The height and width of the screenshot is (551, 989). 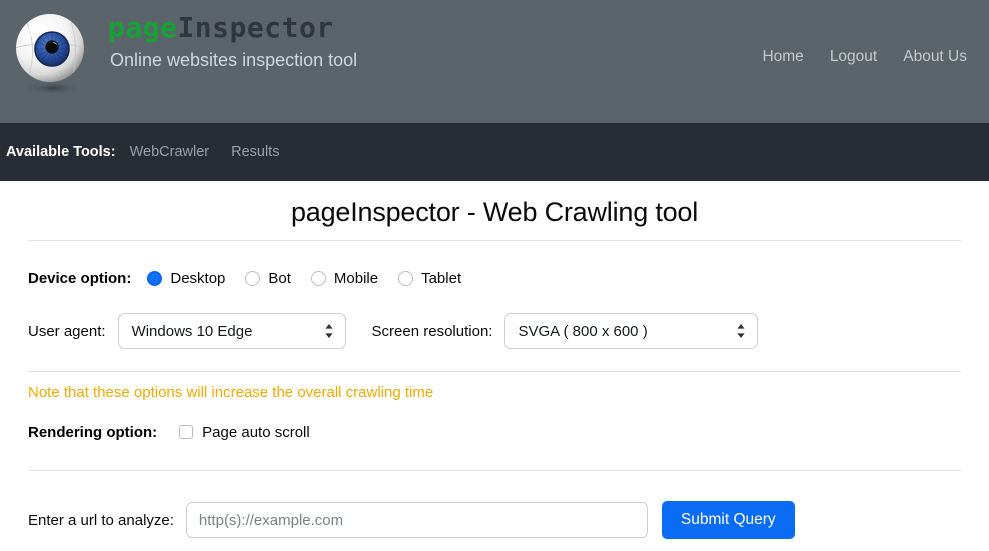 What do you see at coordinates (279, 278) in the screenshot?
I see `radio-bot-label: Bot` at bounding box center [279, 278].